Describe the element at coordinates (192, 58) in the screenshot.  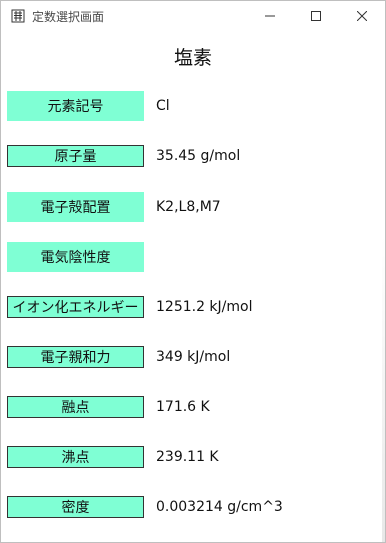
I see `element-name: 塩素` at that location.